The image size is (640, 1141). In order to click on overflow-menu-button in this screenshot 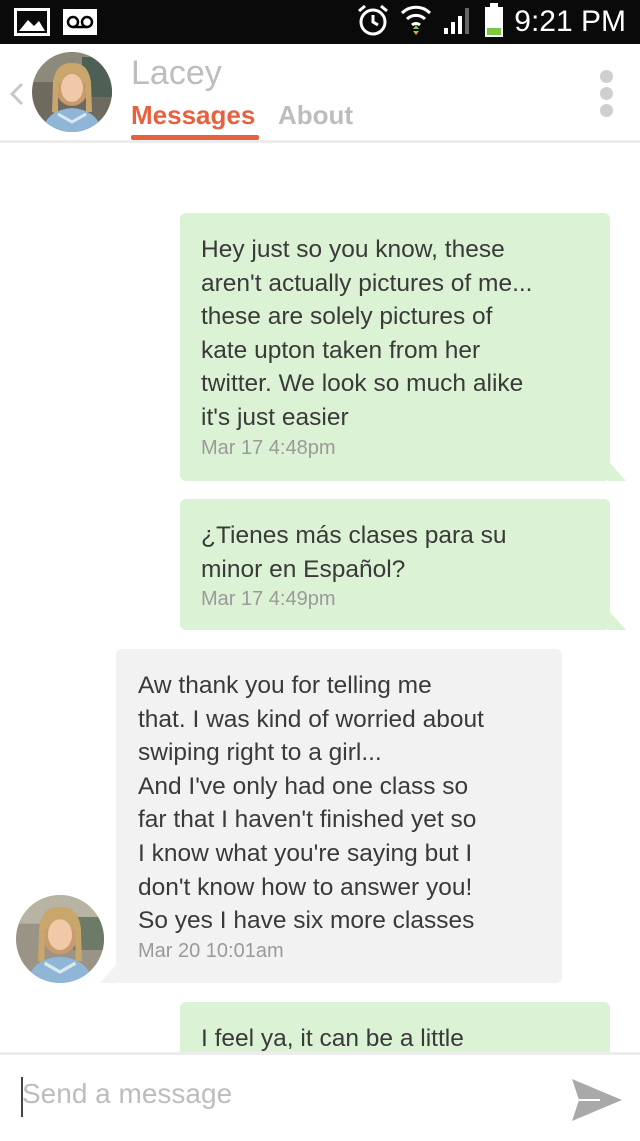, I will do `click(607, 94)`.